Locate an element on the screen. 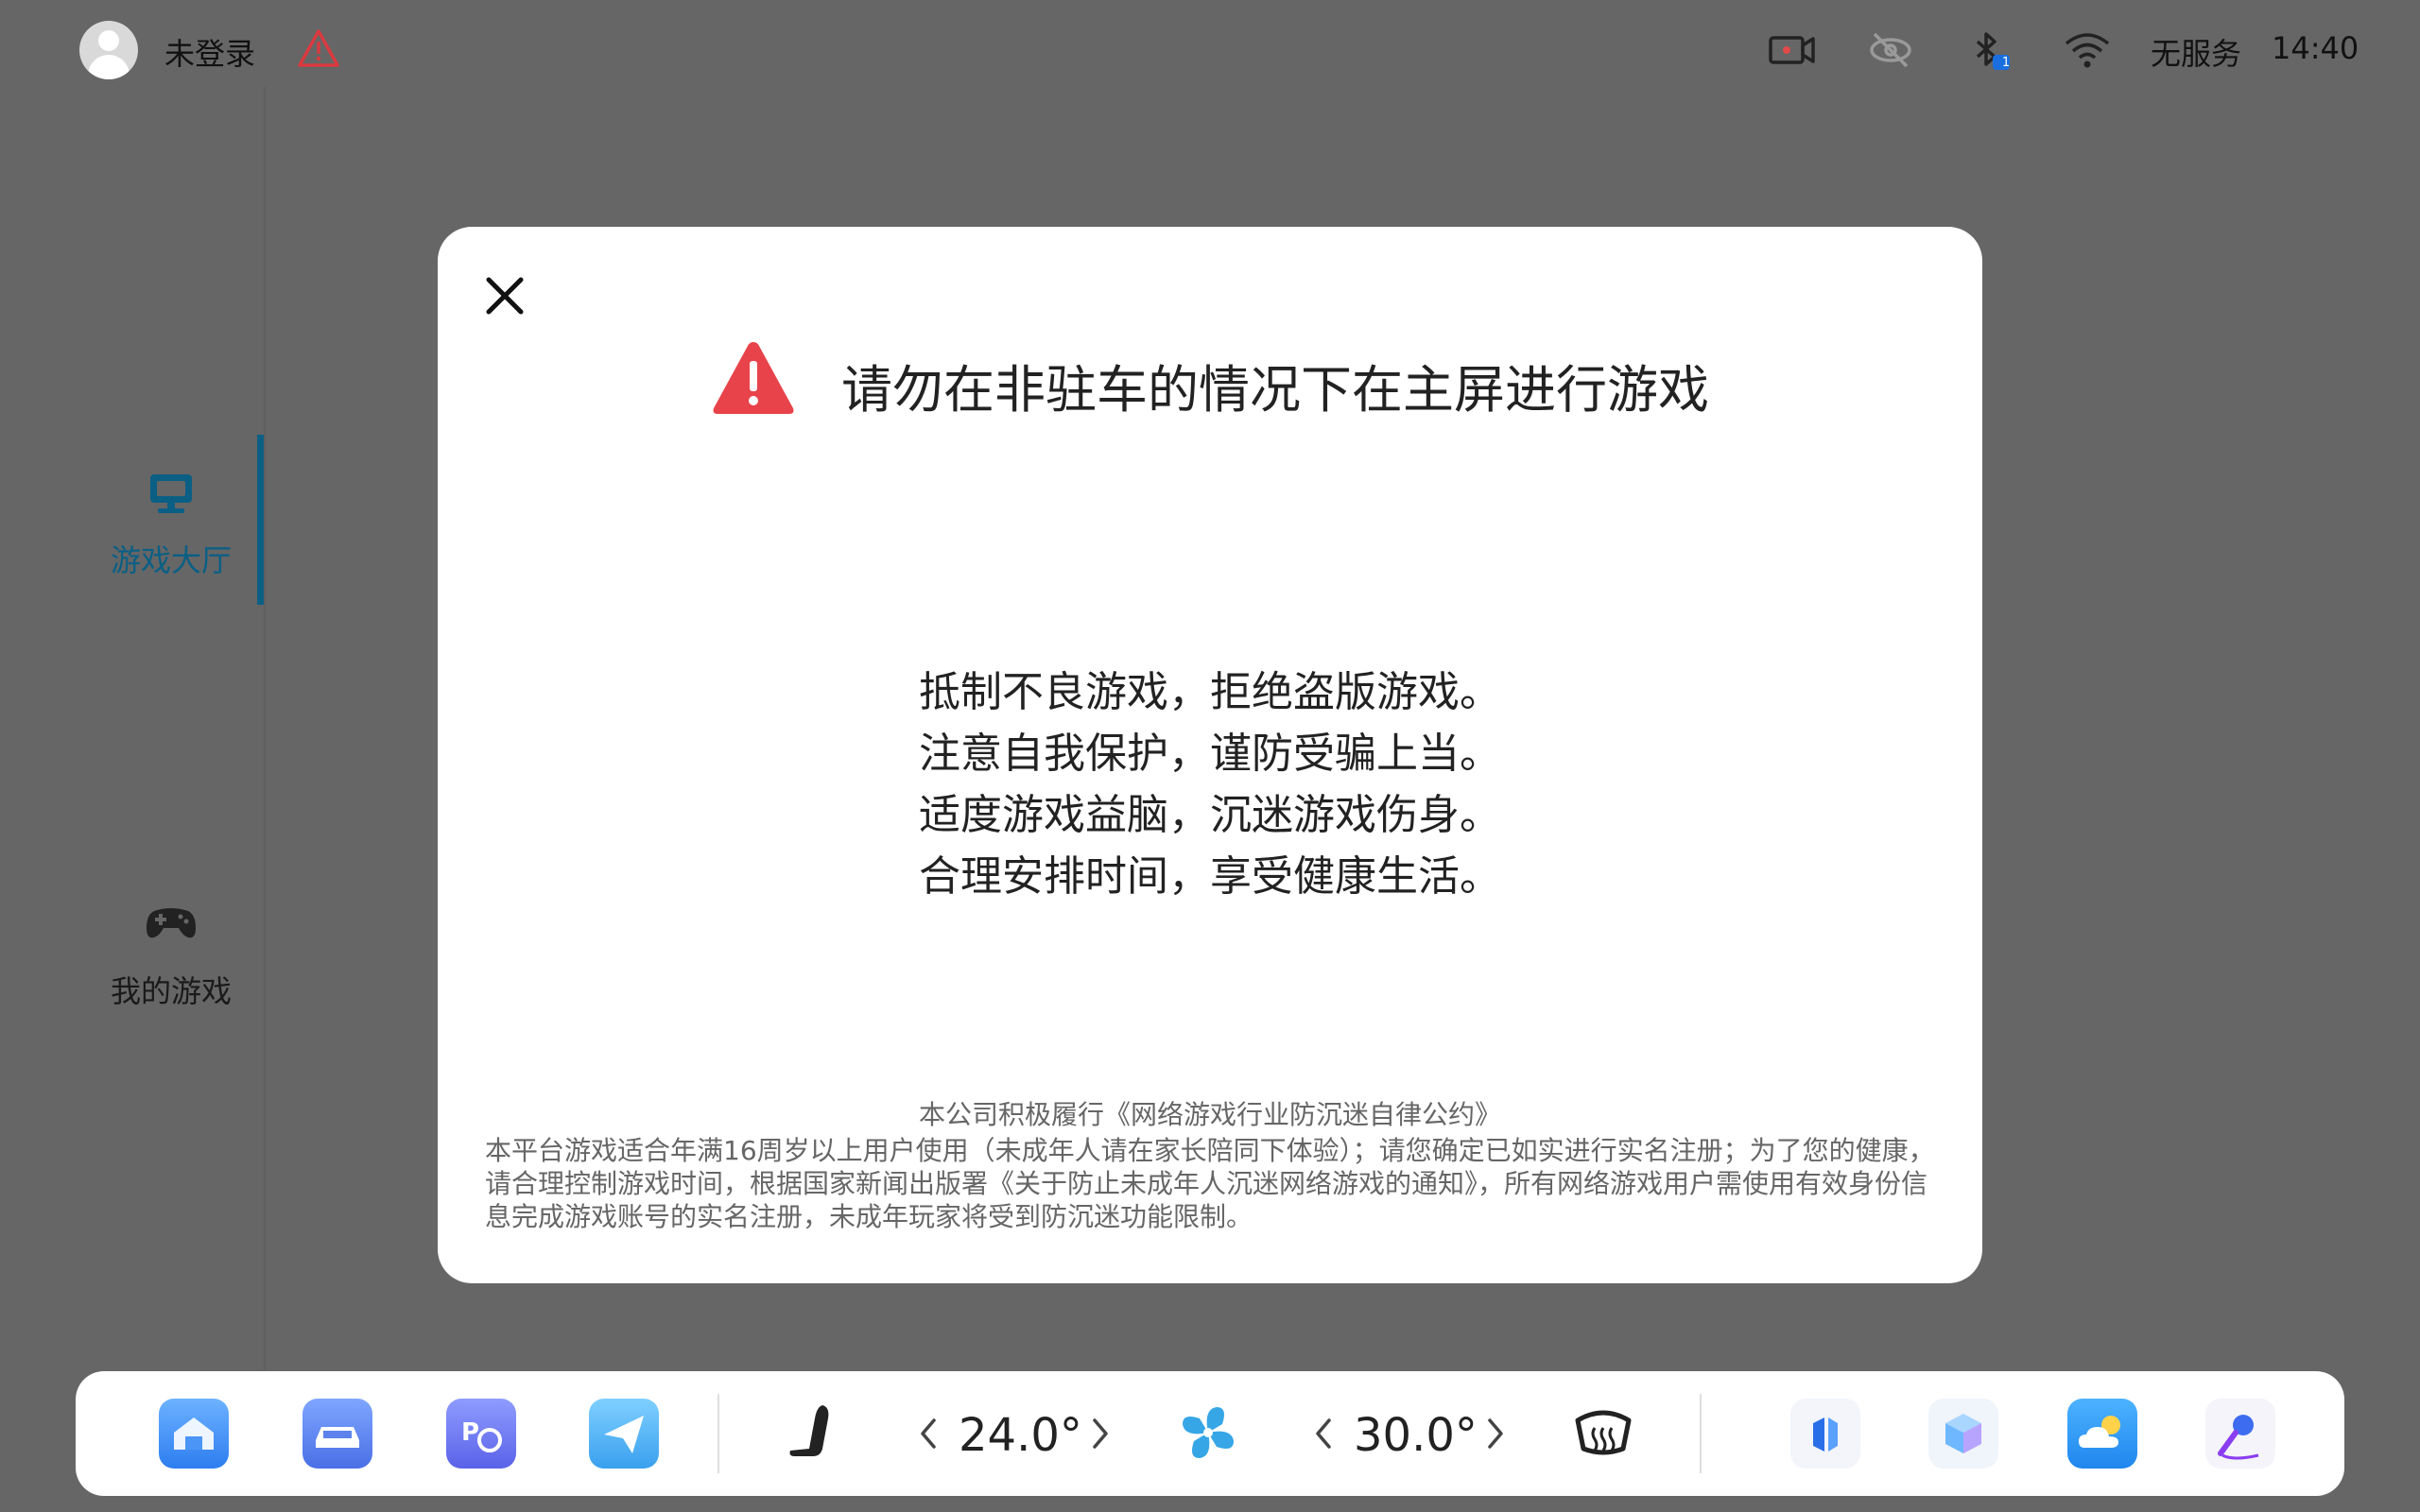  avatar is located at coordinates (108, 50).